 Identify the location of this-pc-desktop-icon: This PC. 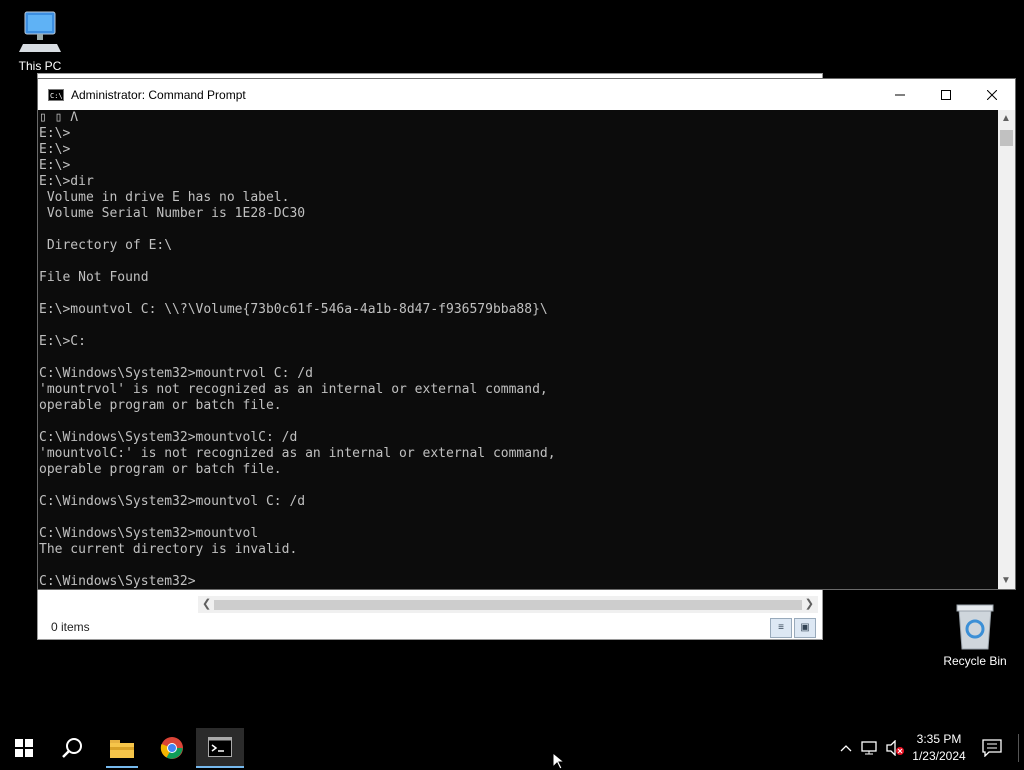
(40, 41).